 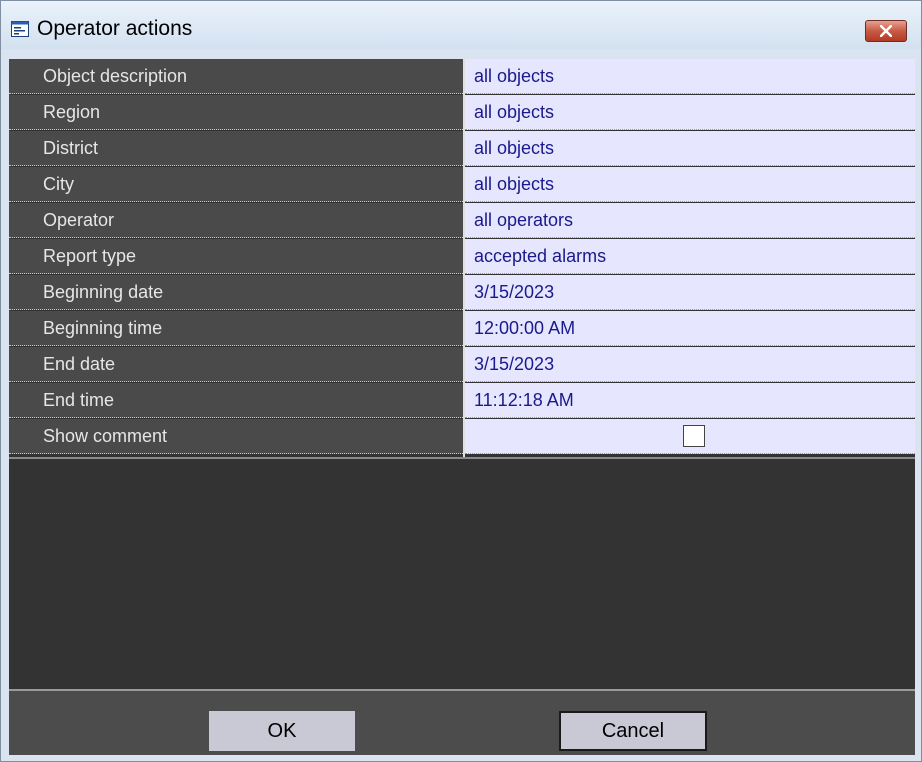 I want to click on grid-divider, so click(x=462, y=458).